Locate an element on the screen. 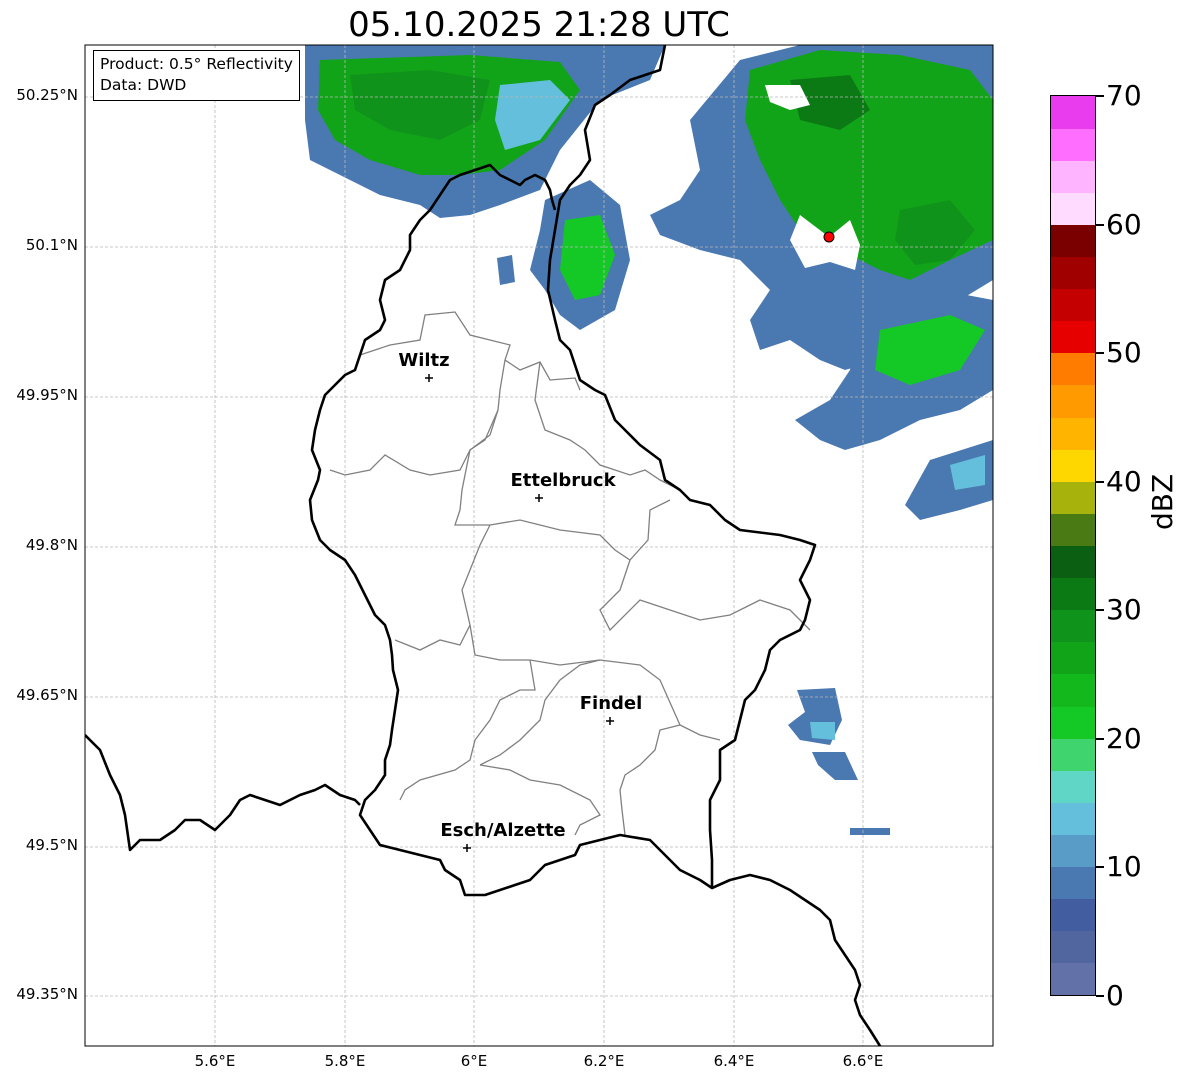 This screenshot has height=1081, width=1184. city-markers is located at coordinates (519, 613).